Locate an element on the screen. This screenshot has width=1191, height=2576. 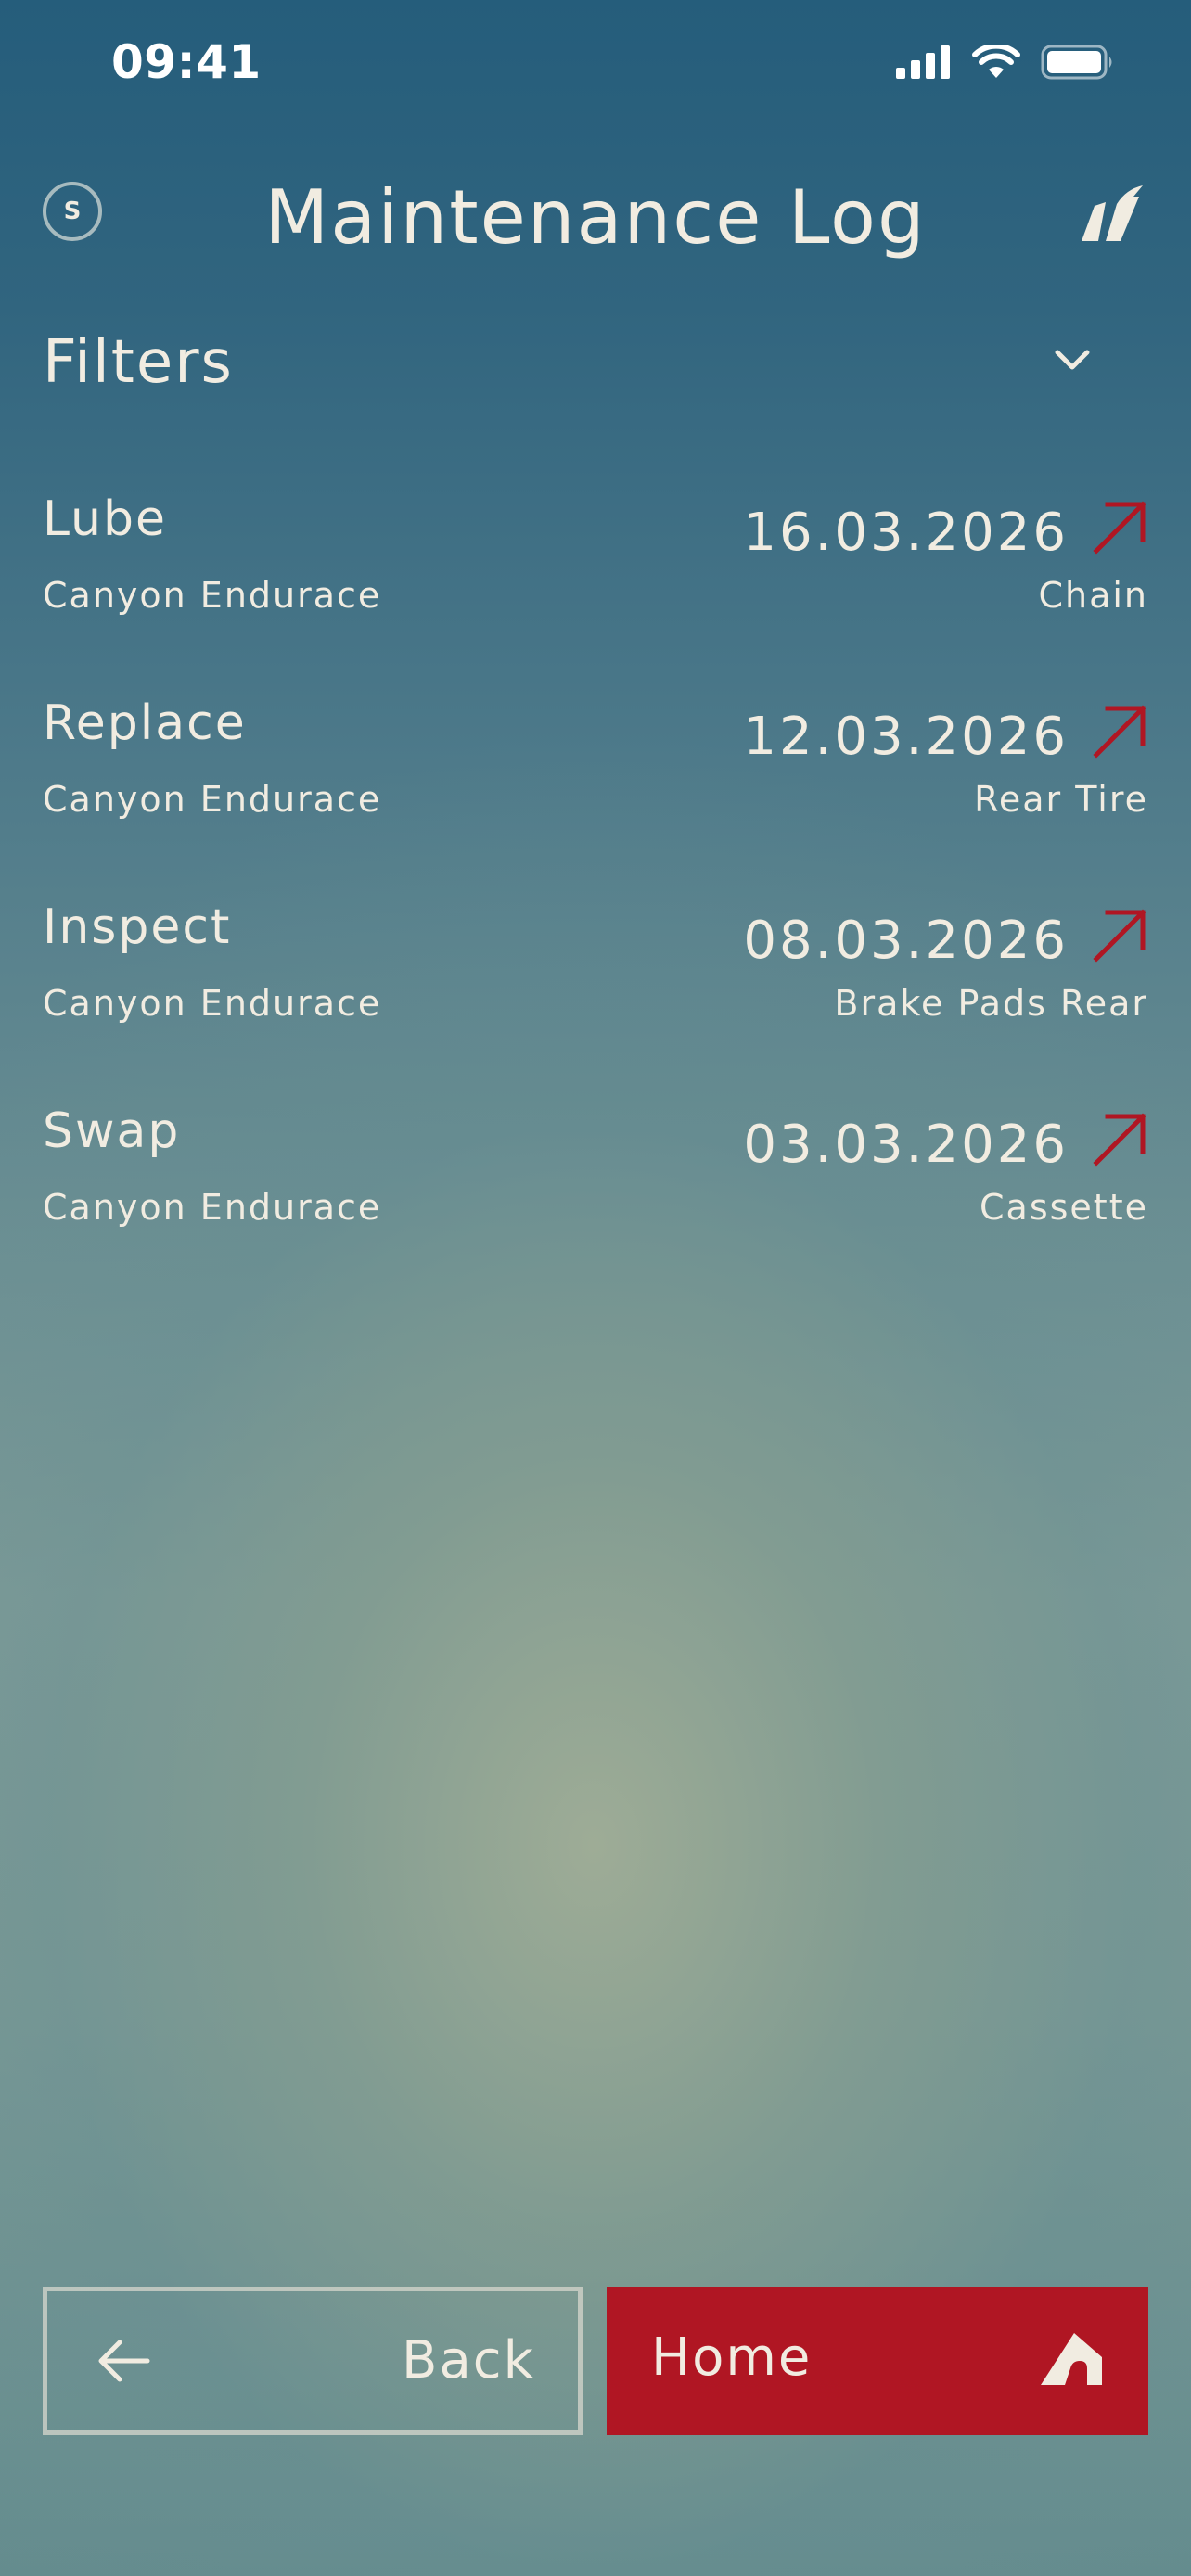
battery-icon is located at coordinates (1076, 62).